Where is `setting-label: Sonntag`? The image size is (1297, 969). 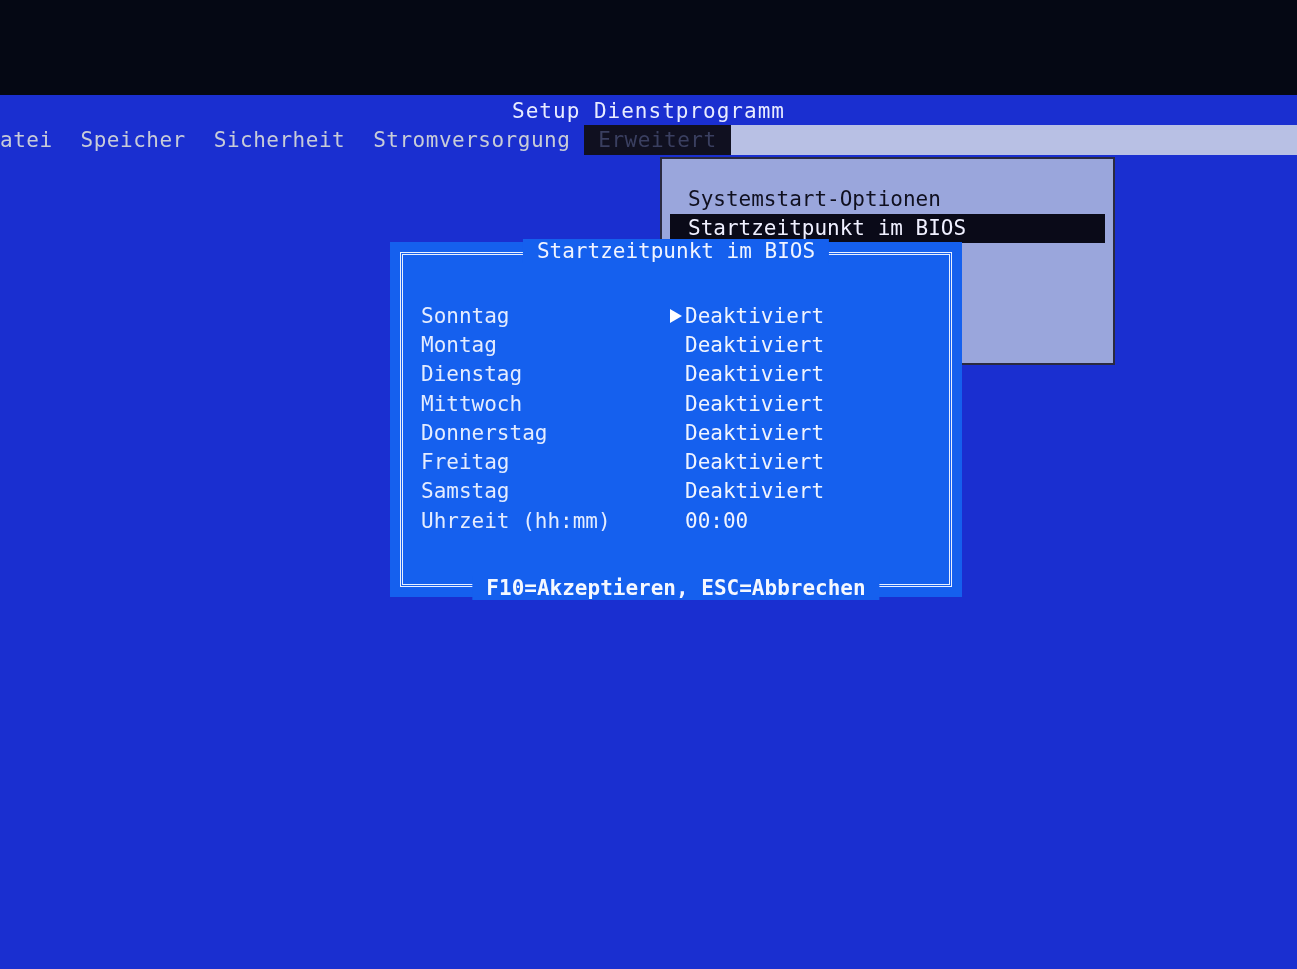 setting-label: Sonntag is located at coordinates (466, 315).